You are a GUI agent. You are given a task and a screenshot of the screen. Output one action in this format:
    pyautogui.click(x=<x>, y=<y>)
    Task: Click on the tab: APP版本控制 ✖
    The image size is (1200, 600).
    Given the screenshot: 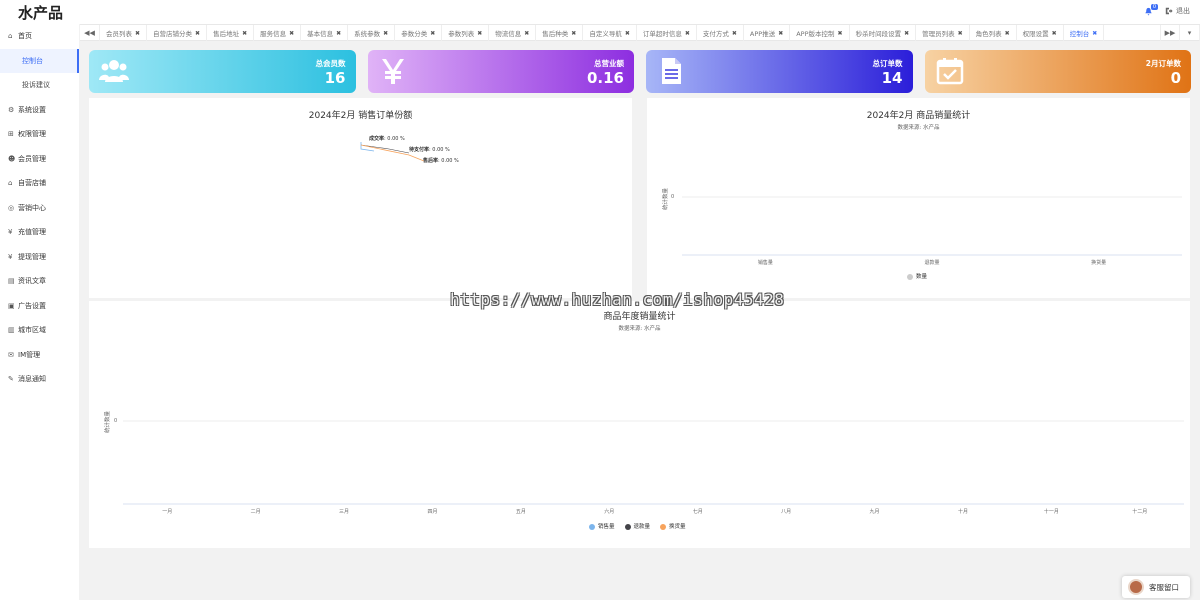 What is the action you would take?
    pyautogui.click(x=820, y=33)
    